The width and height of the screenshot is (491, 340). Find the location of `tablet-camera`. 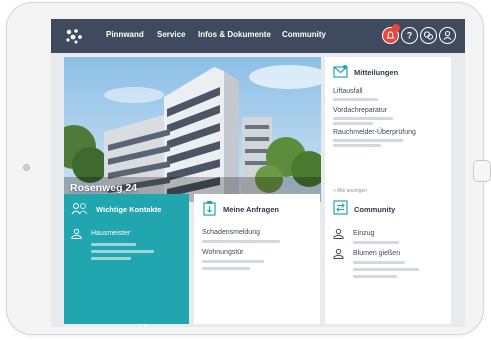

tablet-camera is located at coordinates (26, 167).